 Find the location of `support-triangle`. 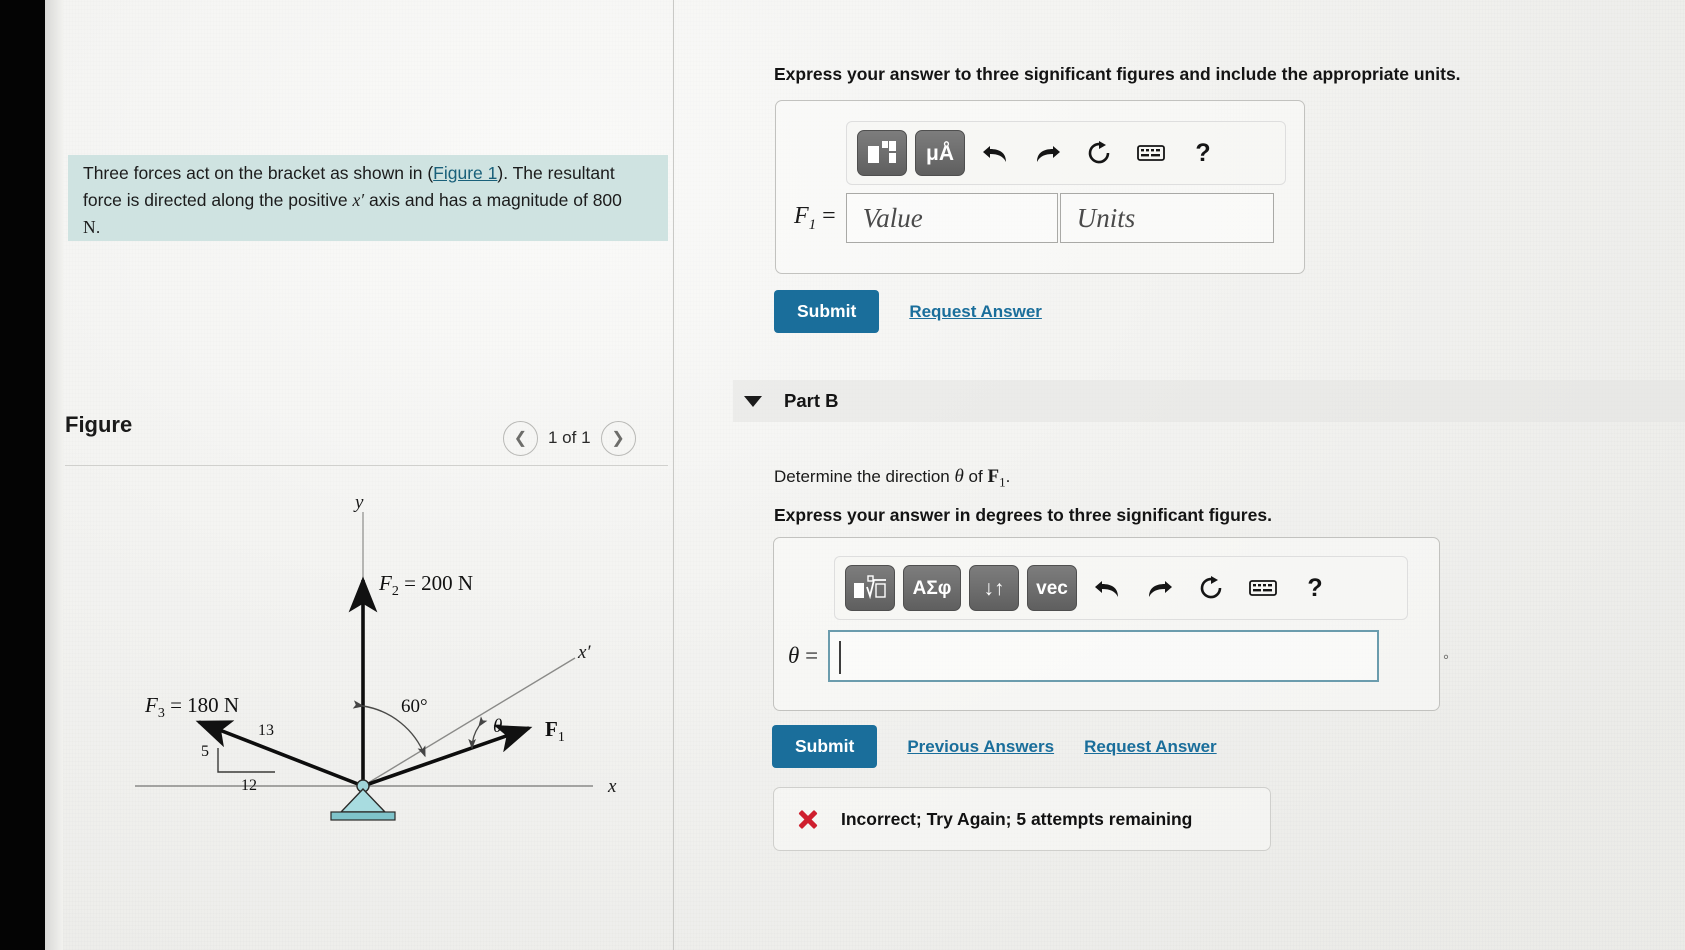

support-triangle is located at coordinates (363, 800).